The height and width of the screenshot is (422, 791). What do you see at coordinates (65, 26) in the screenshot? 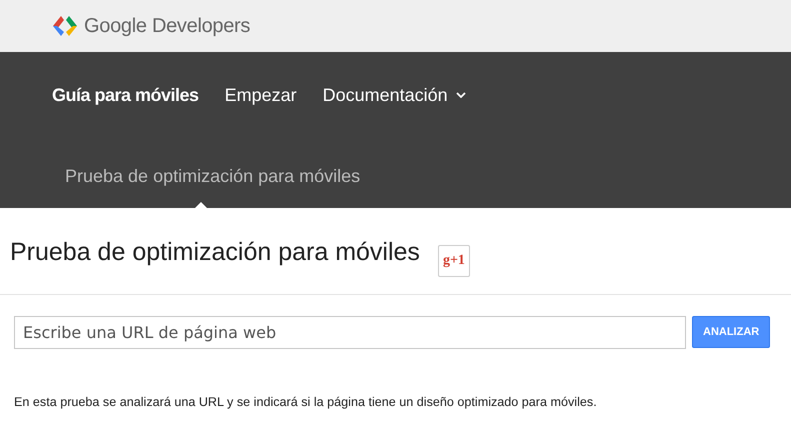
I see `logo-icon` at bounding box center [65, 26].